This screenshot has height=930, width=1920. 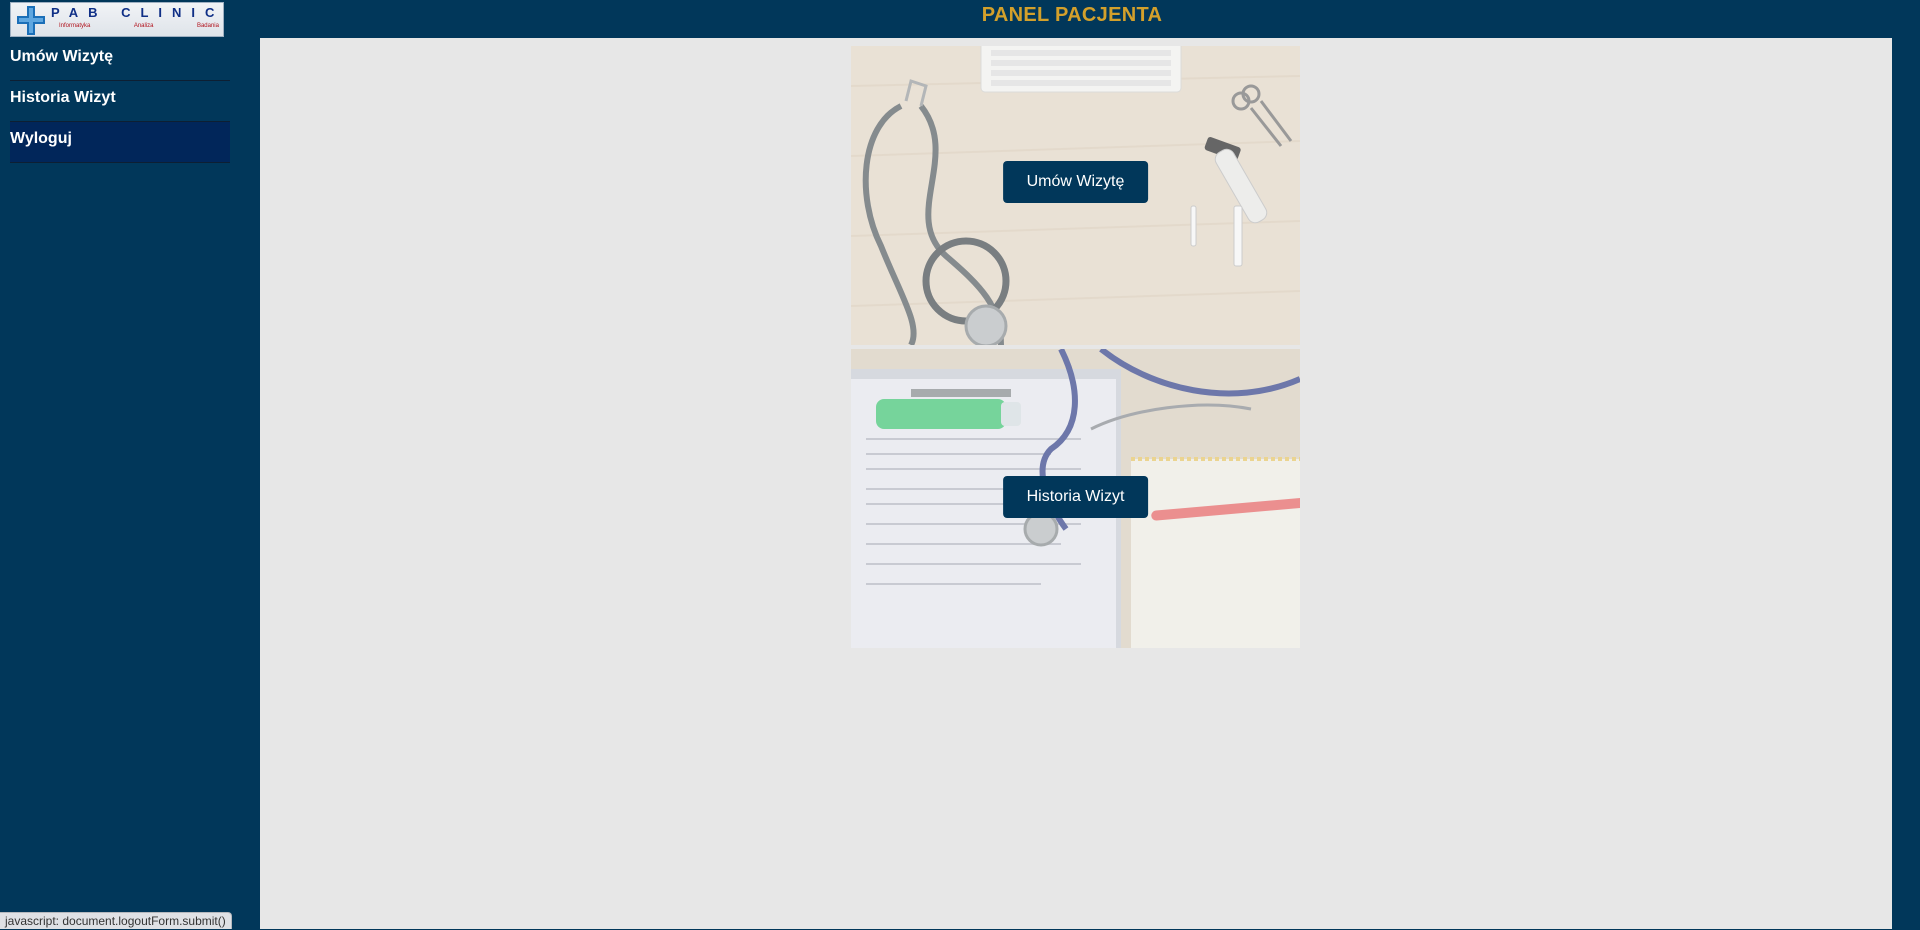 I want to click on card-historia-wizyt: Historia Wizyt, so click(x=1075, y=498).